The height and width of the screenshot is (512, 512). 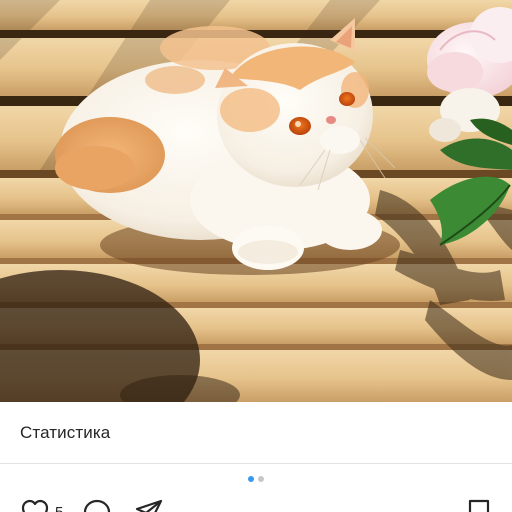 What do you see at coordinates (149, 505) in the screenshot?
I see `send-icon` at bounding box center [149, 505].